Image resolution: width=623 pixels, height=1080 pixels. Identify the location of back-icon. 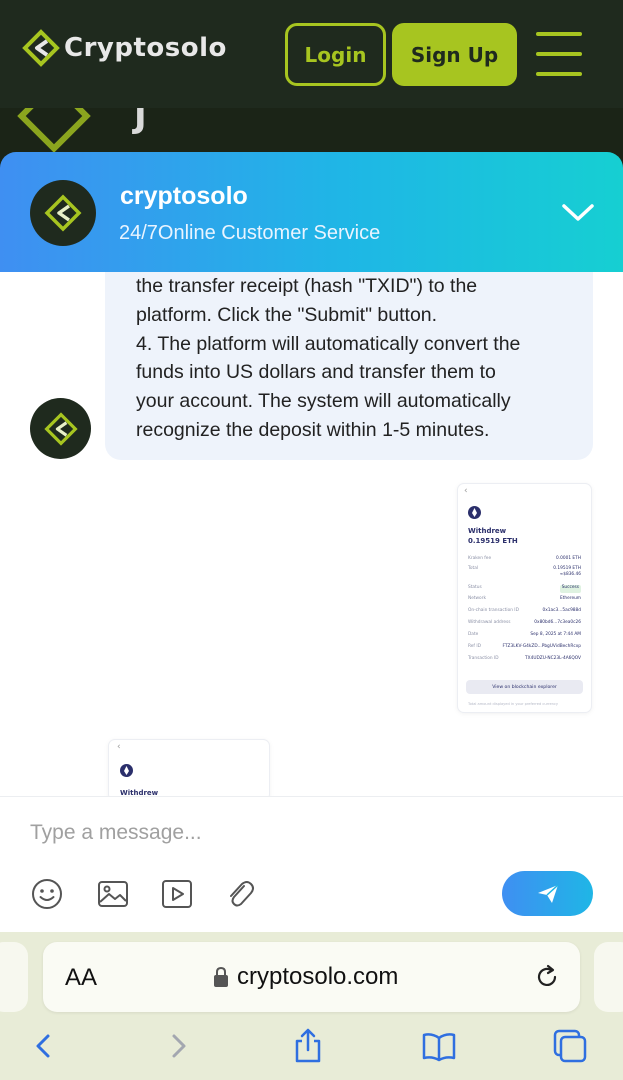
(44, 1046).